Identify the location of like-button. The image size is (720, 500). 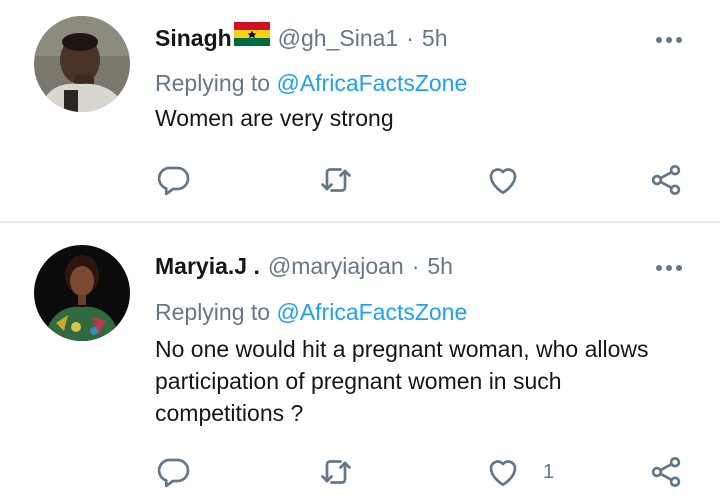
(514, 180).